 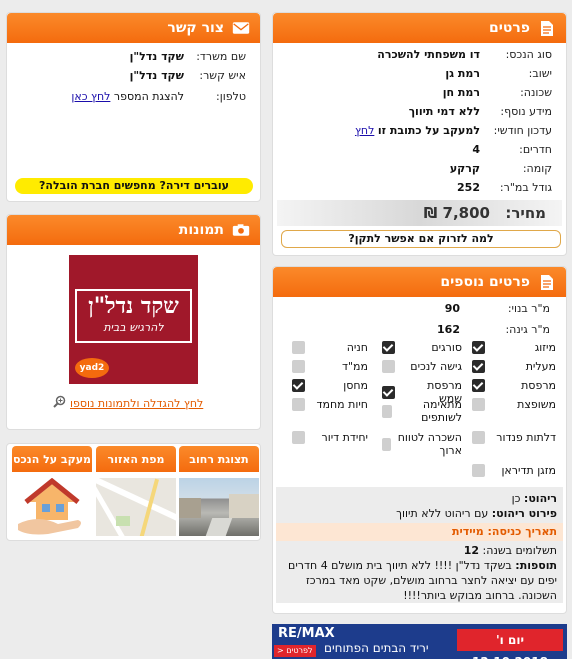 I want to click on feature-item: דלתות פנדור, so click(x=514, y=437).